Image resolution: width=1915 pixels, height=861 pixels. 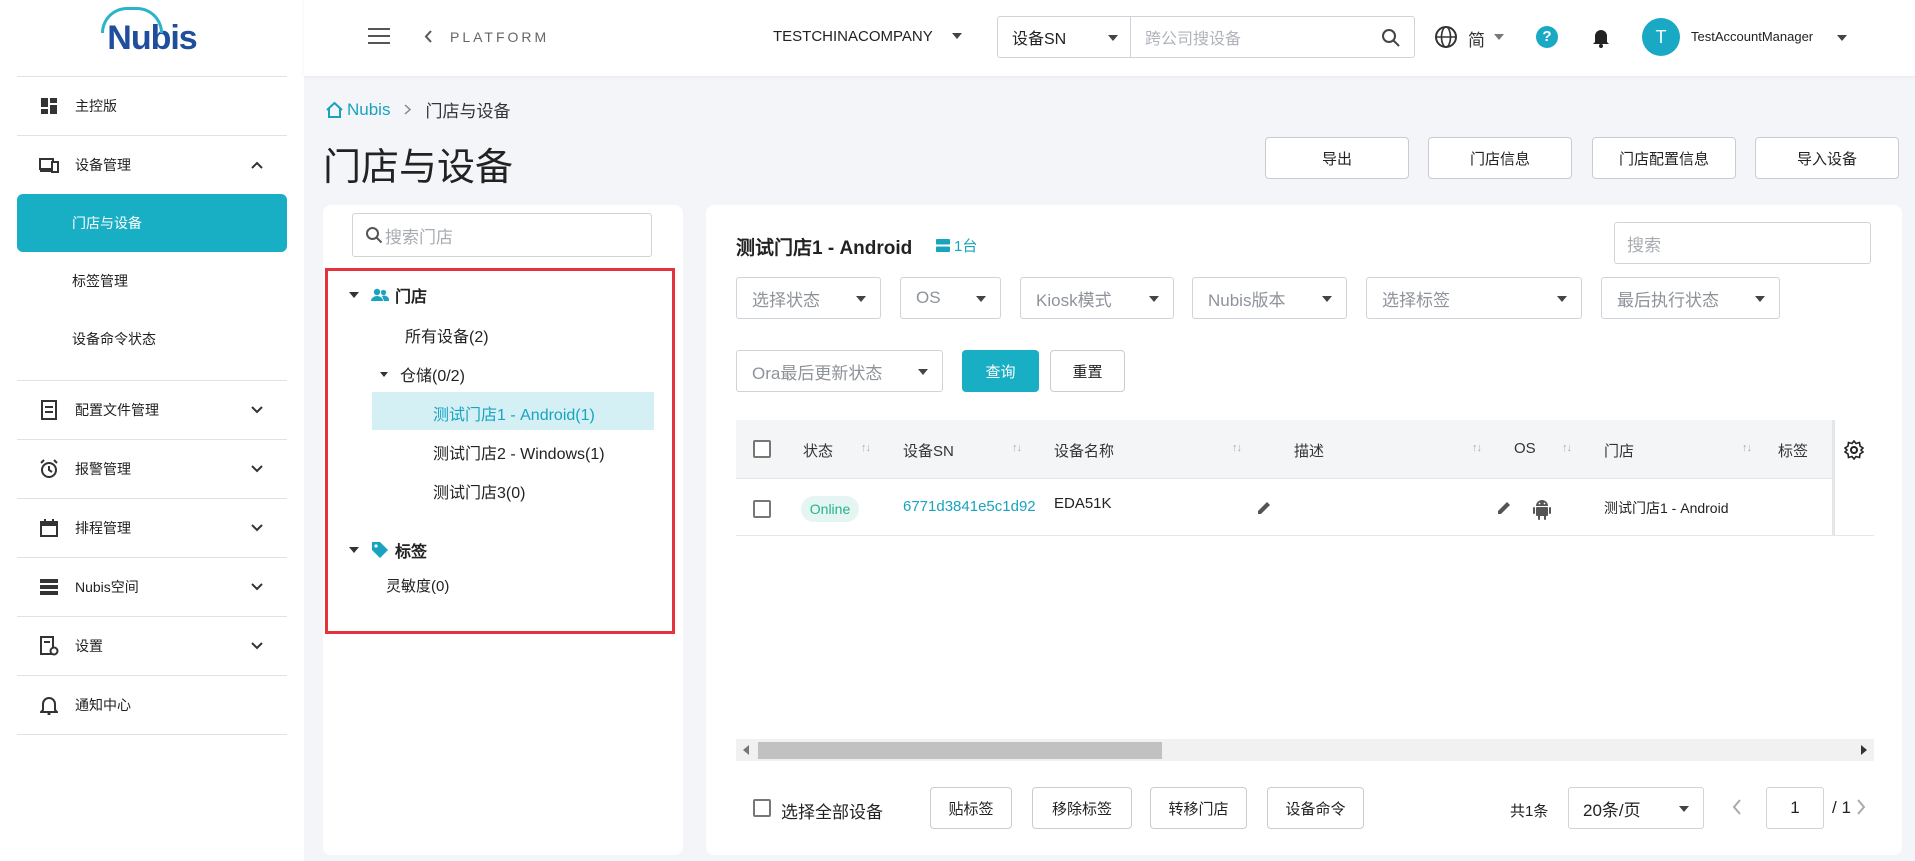 I want to click on col-description: 描述, so click(x=1309, y=450).